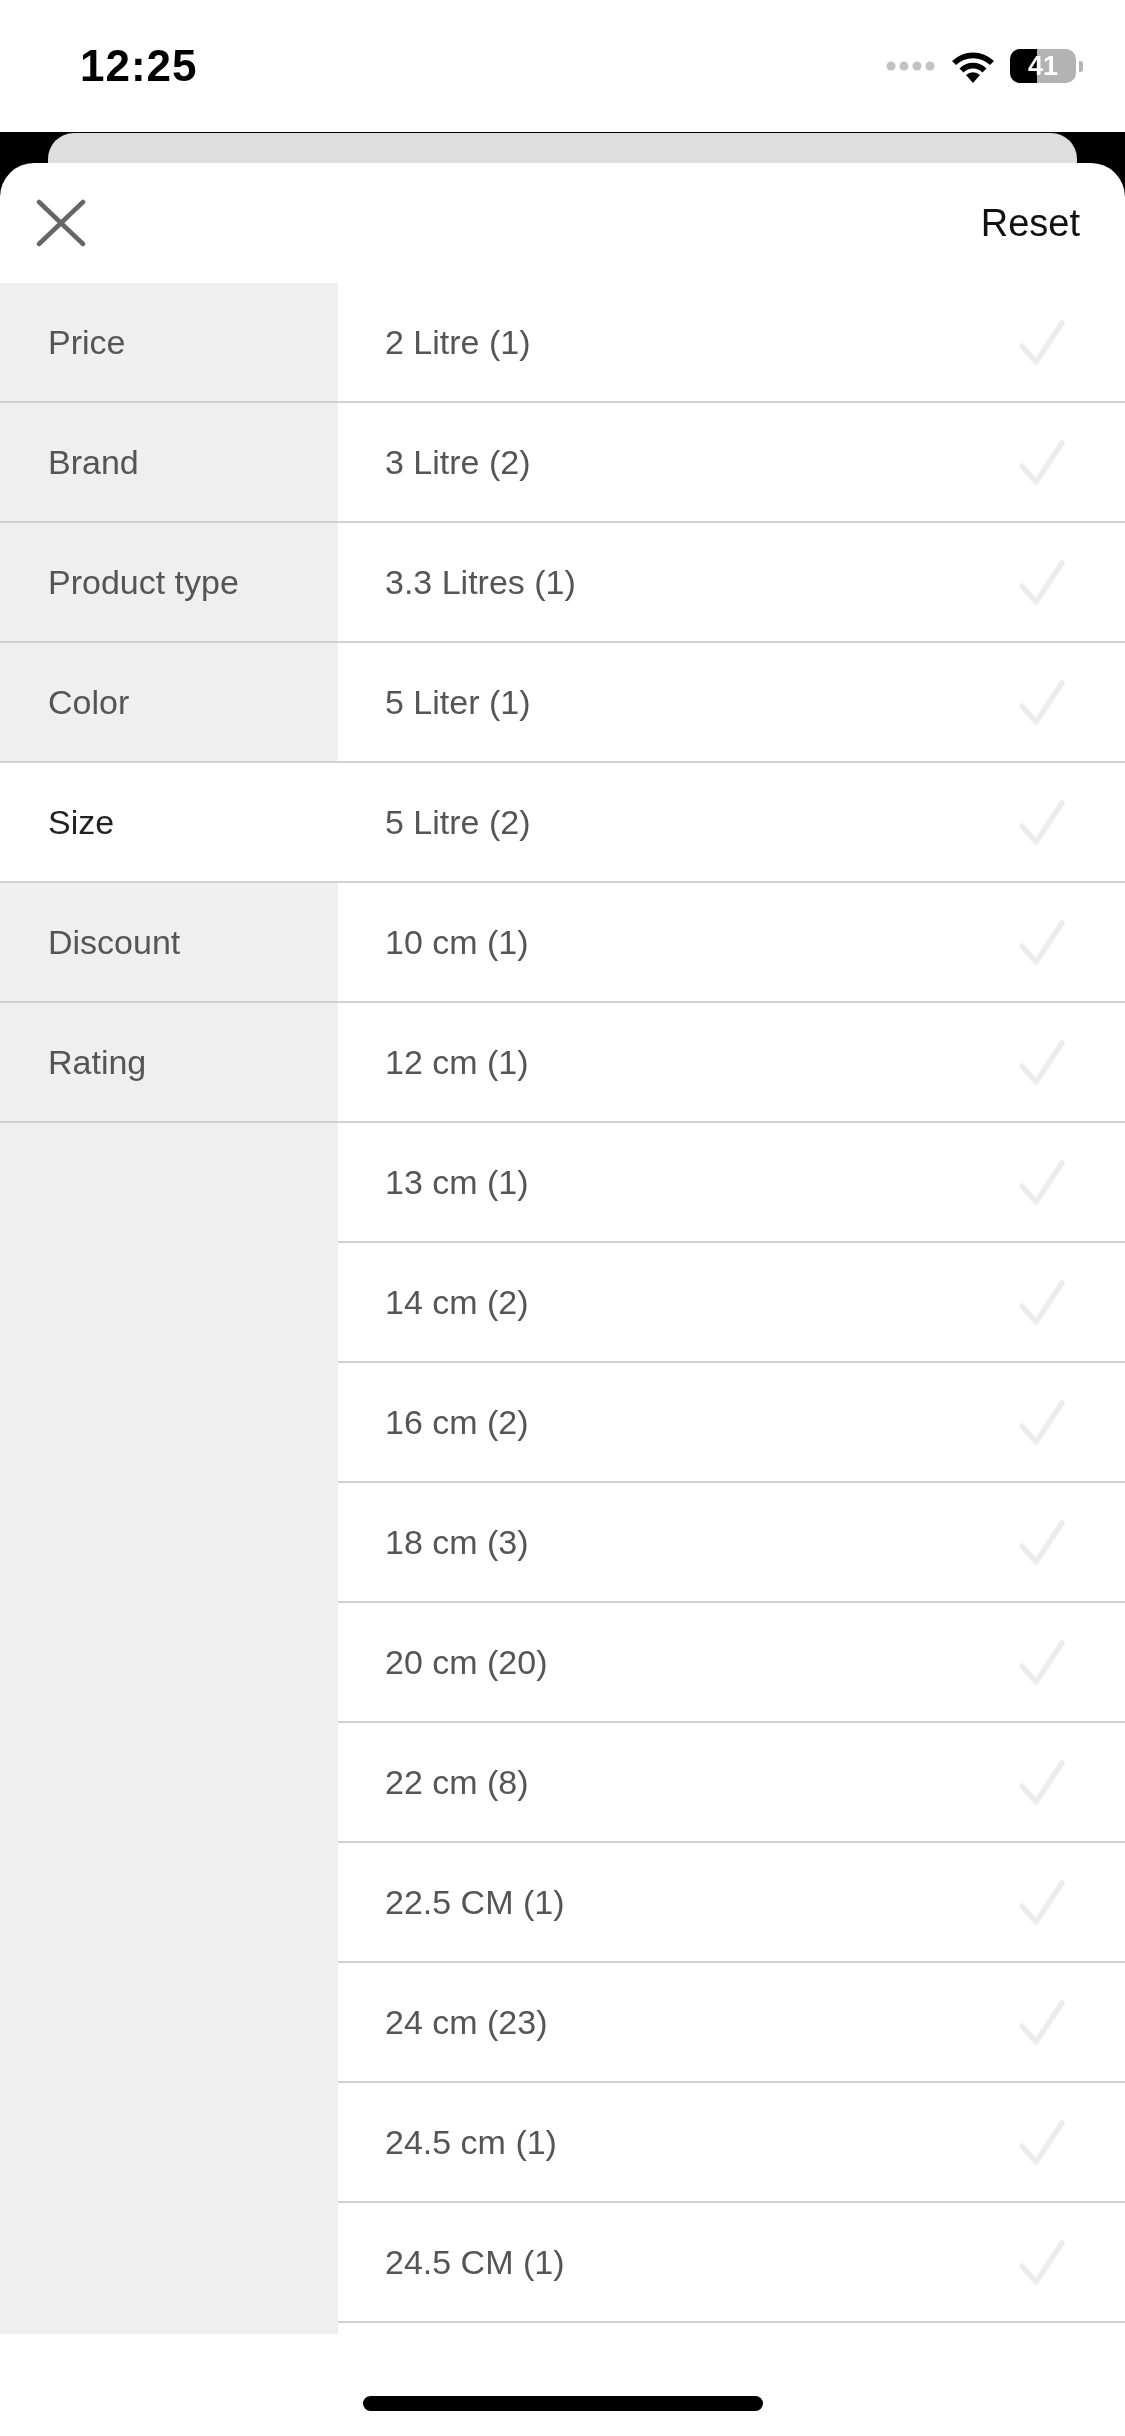  Describe the element at coordinates (475, 2262) in the screenshot. I see `option-label: 24.5 CM (1)` at that location.